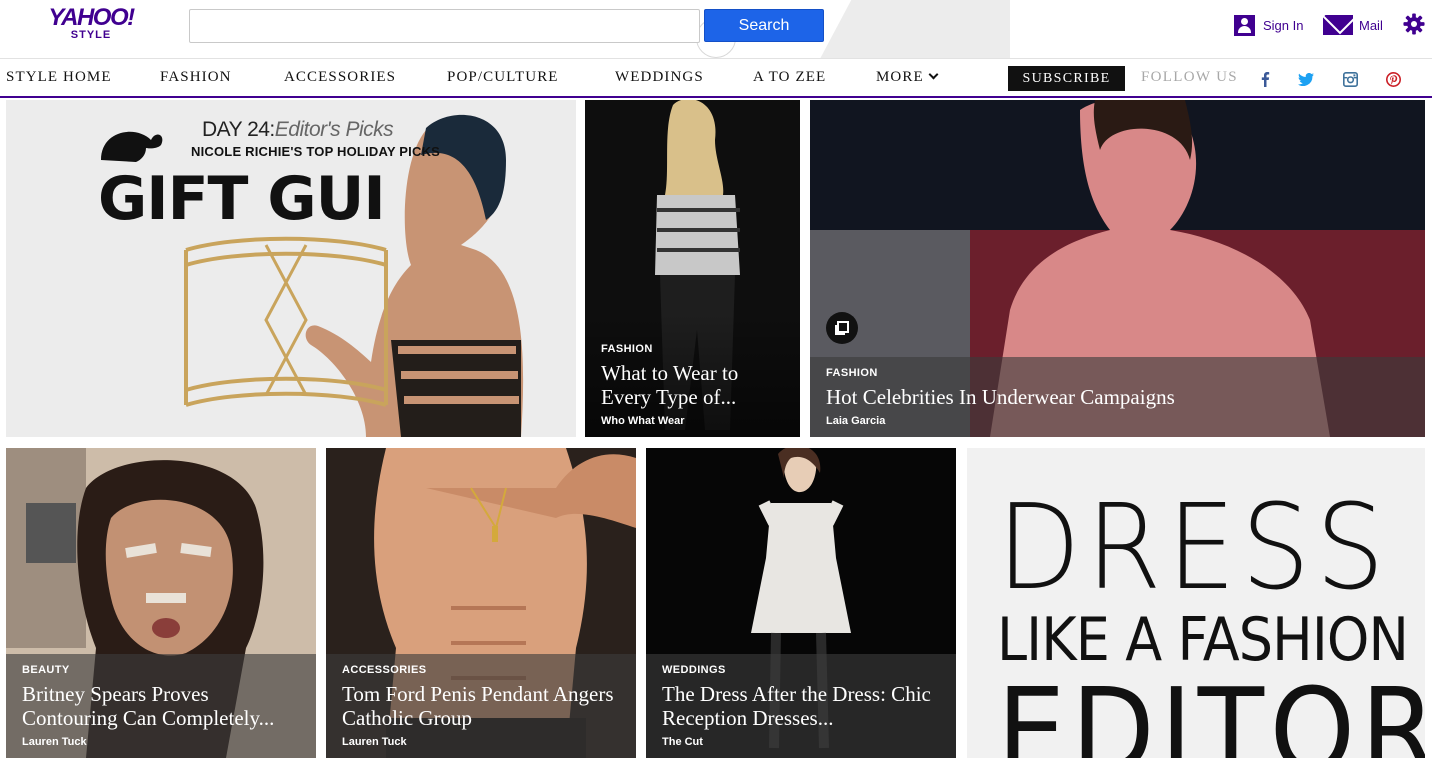  Describe the element at coordinates (764, 25) in the screenshot. I see `search-button: Search` at that location.